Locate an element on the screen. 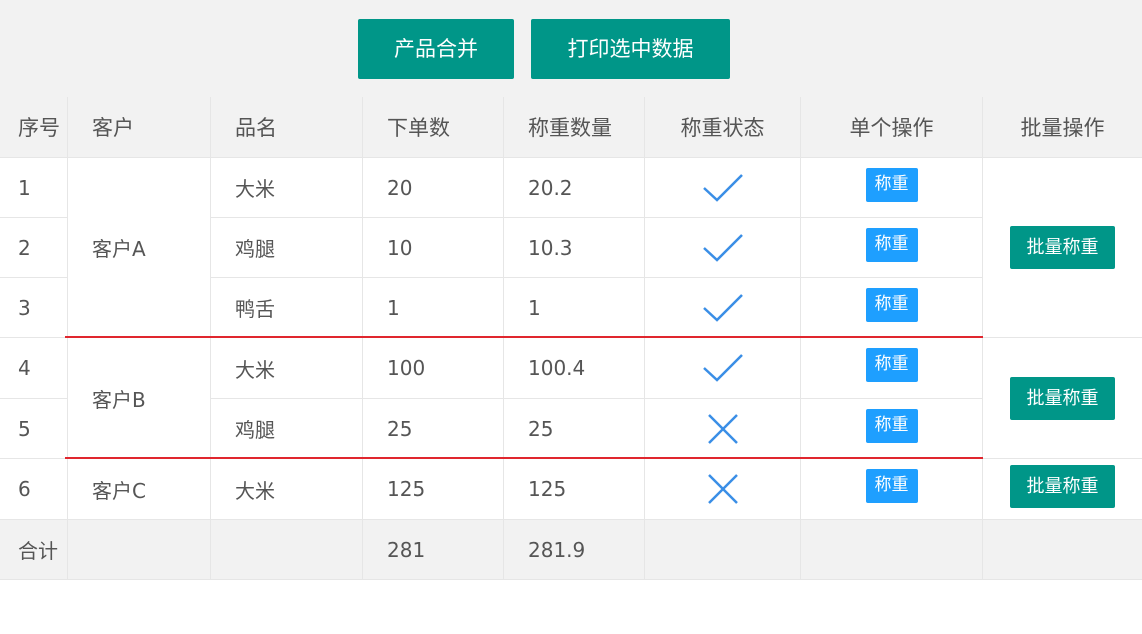 The width and height of the screenshot is (1142, 634). footer-status is located at coordinates (723, 550).